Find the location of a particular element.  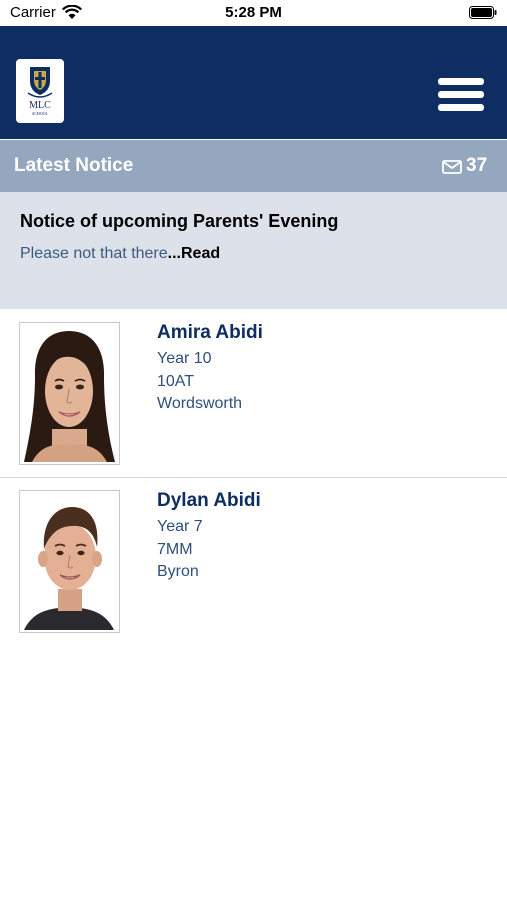

school-logo: MLC SCHOOL is located at coordinates (40, 91).